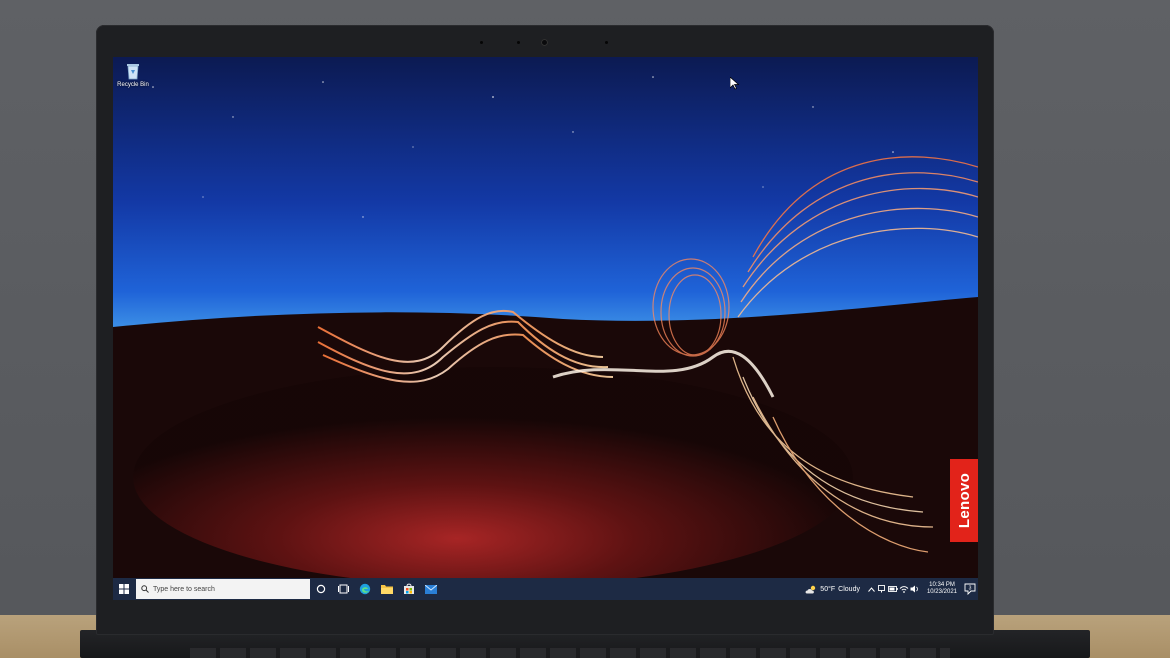  I want to click on taskbar-mail, so click(431, 589).